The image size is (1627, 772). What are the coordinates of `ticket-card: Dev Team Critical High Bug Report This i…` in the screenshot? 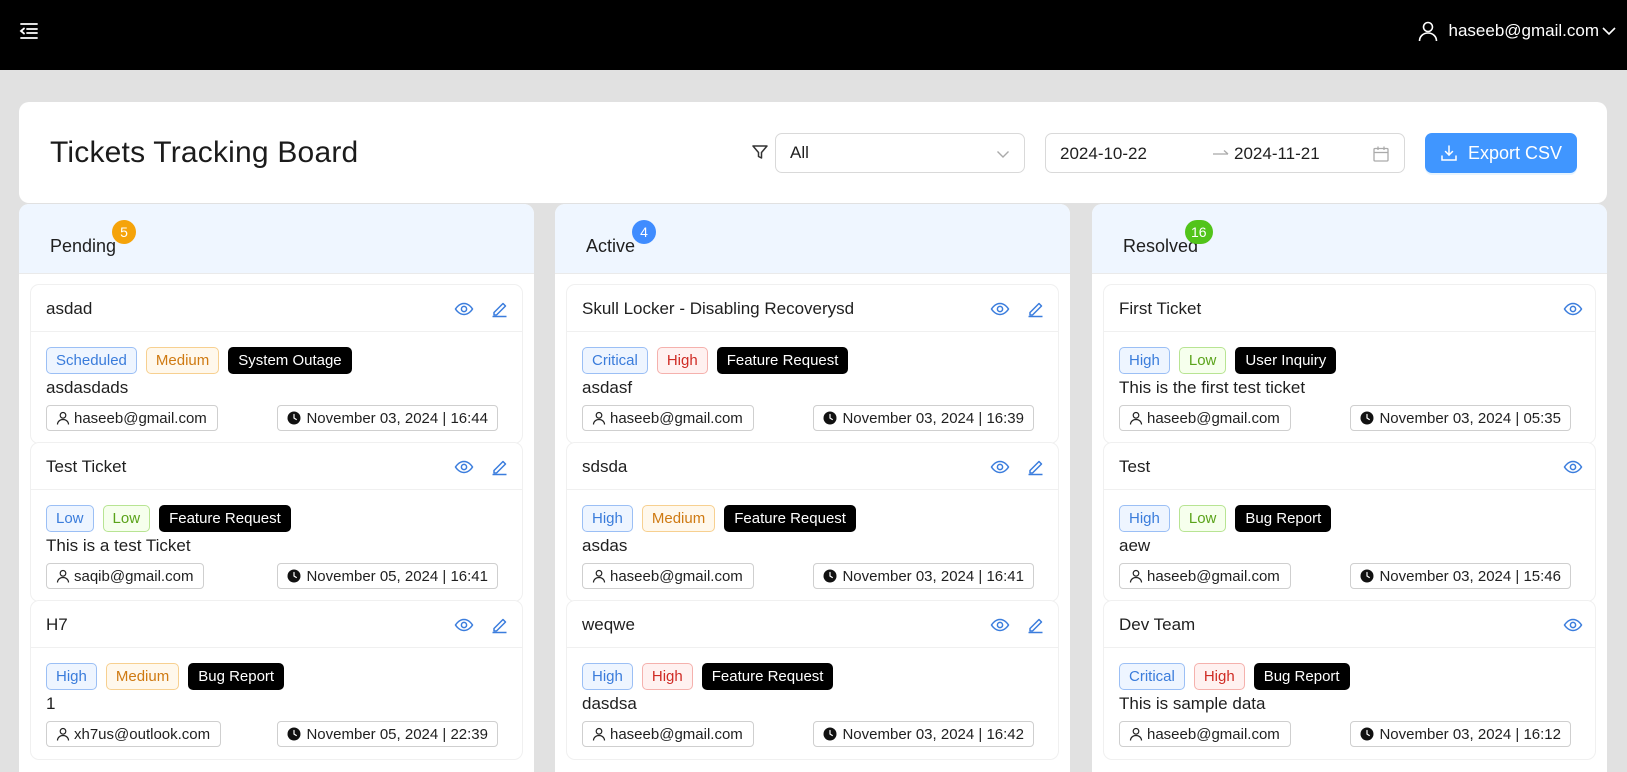 It's located at (1349, 680).